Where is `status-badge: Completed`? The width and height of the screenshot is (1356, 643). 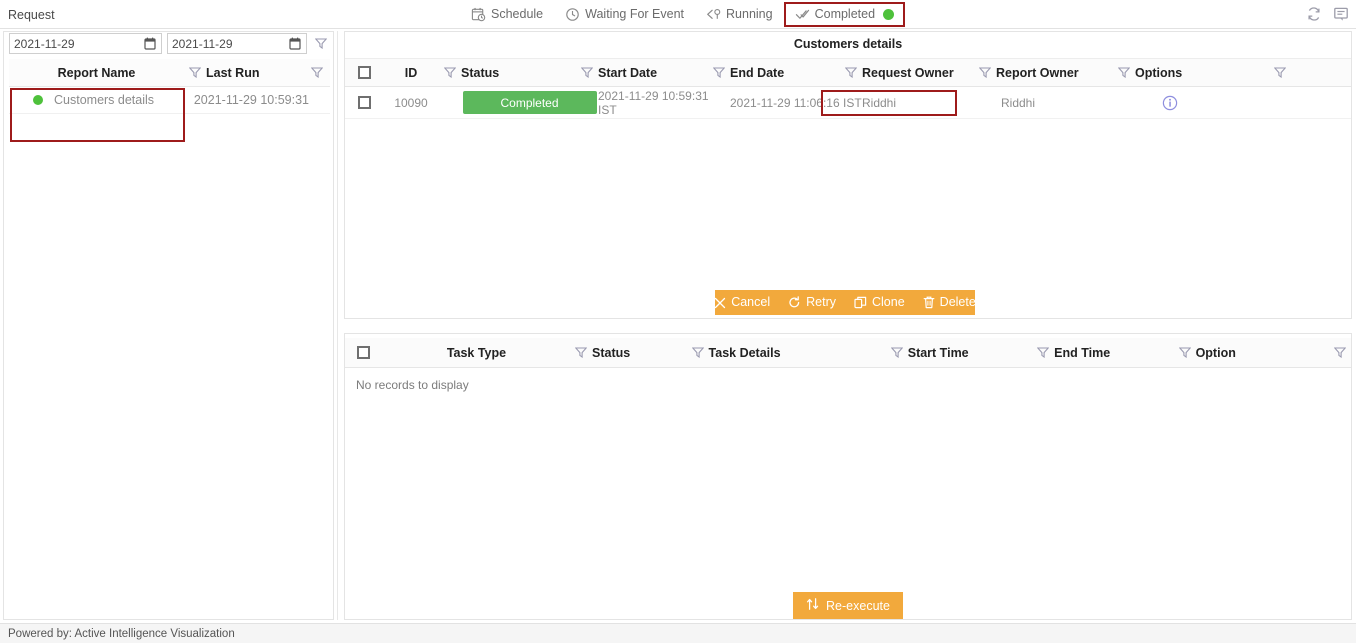 status-badge: Completed is located at coordinates (529, 102).